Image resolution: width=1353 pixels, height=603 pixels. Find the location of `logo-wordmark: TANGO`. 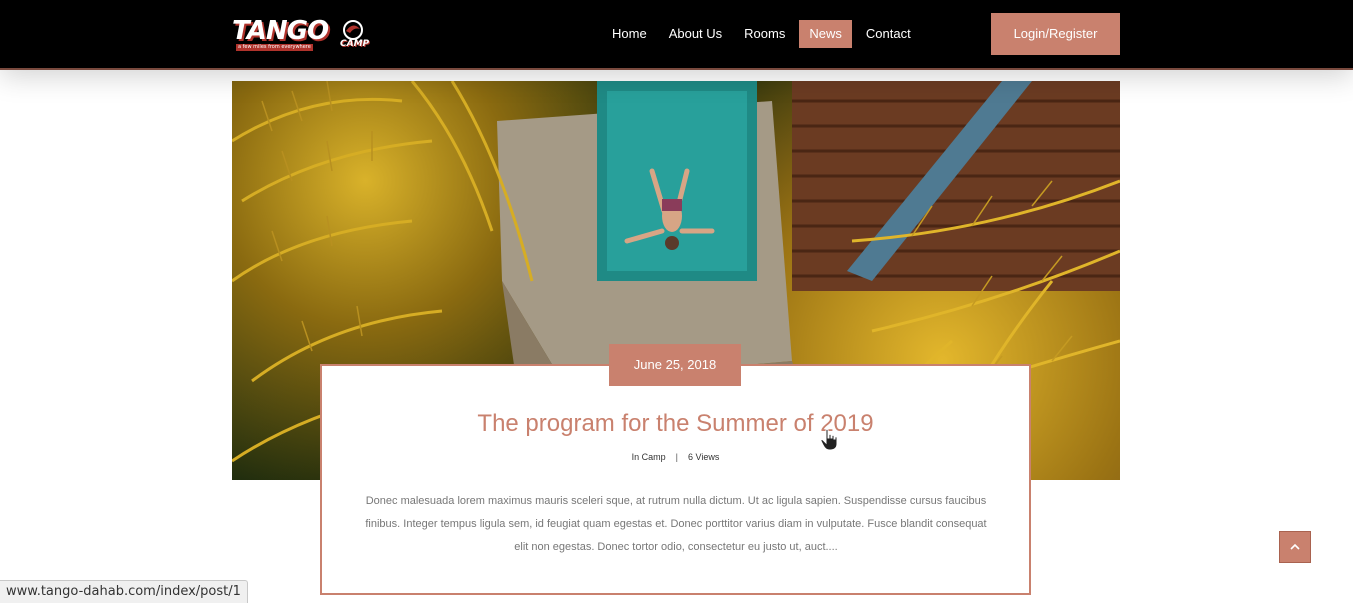

logo-wordmark: TANGO is located at coordinates (280, 31).